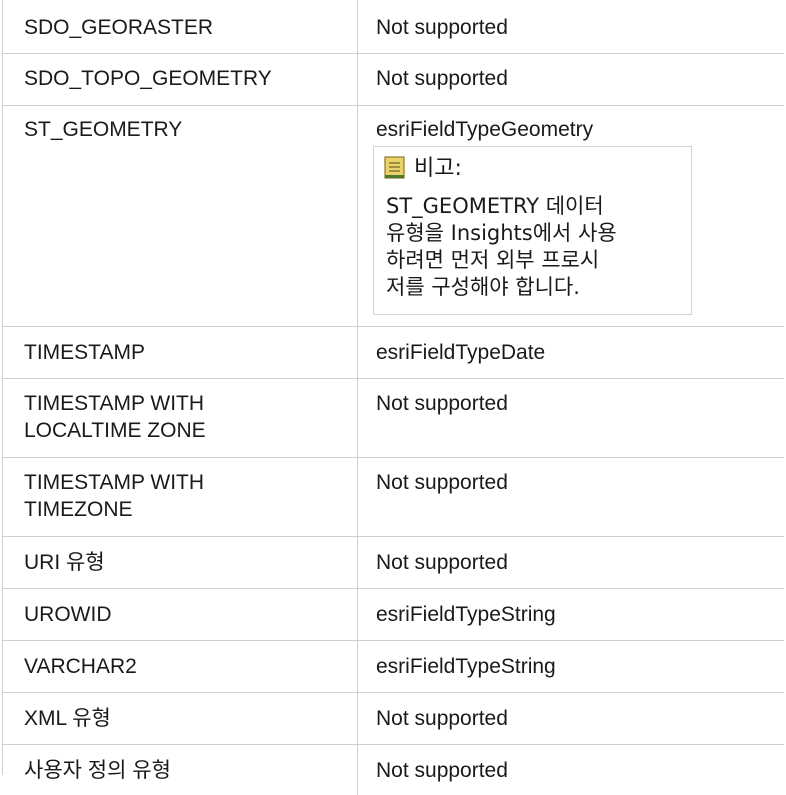 The image size is (786, 795). What do you see at coordinates (395, 168) in the screenshot?
I see `note-icon` at bounding box center [395, 168].